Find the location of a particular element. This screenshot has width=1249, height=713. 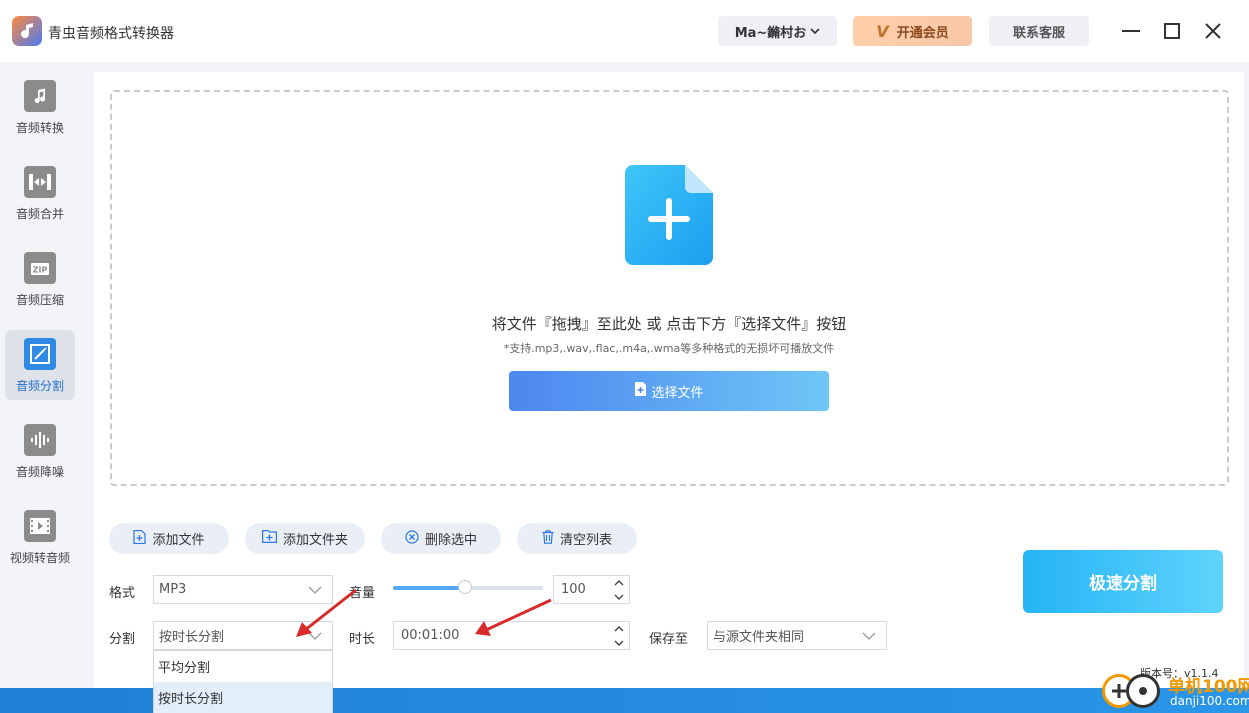

record-circle-icon is located at coordinates (1143, 691).